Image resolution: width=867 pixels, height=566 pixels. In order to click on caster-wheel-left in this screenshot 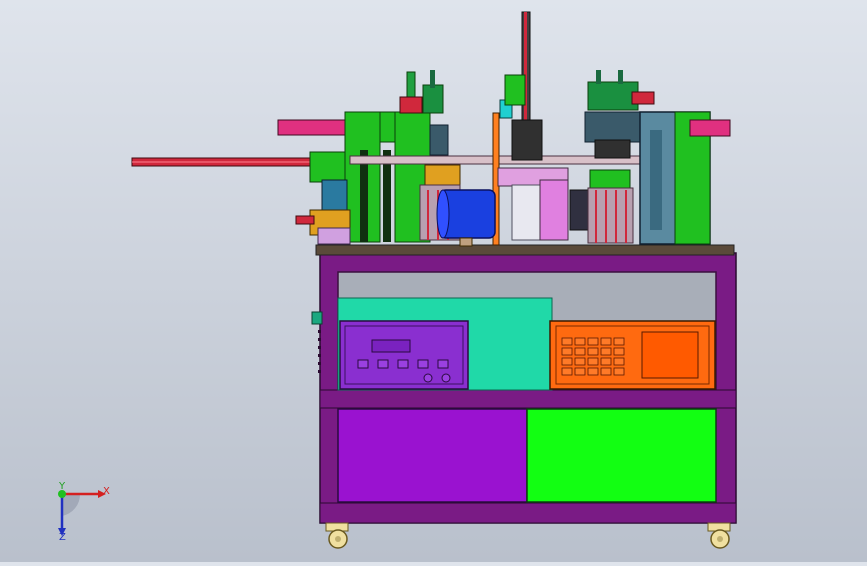, I will do `click(337, 535)`.